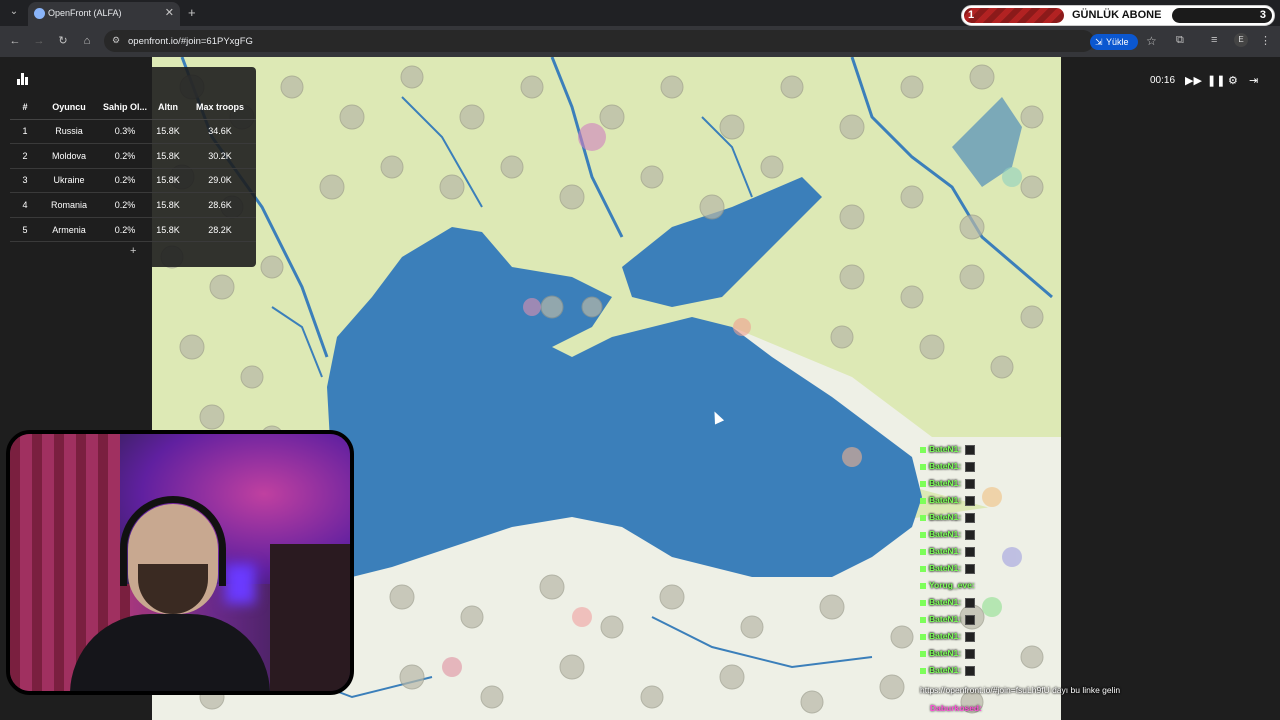 The width and height of the screenshot is (1280, 720). Describe the element at coordinates (310, 617) in the screenshot. I see `webcam-shelf` at that location.